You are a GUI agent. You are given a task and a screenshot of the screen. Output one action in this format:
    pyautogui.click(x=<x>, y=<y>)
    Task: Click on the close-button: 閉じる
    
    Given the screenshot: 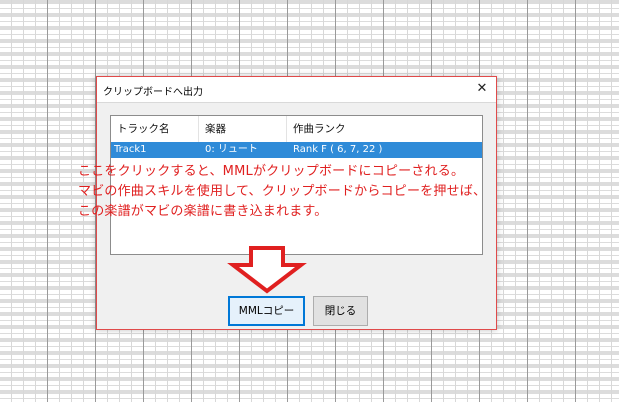 What is the action you would take?
    pyautogui.click(x=340, y=311)
    